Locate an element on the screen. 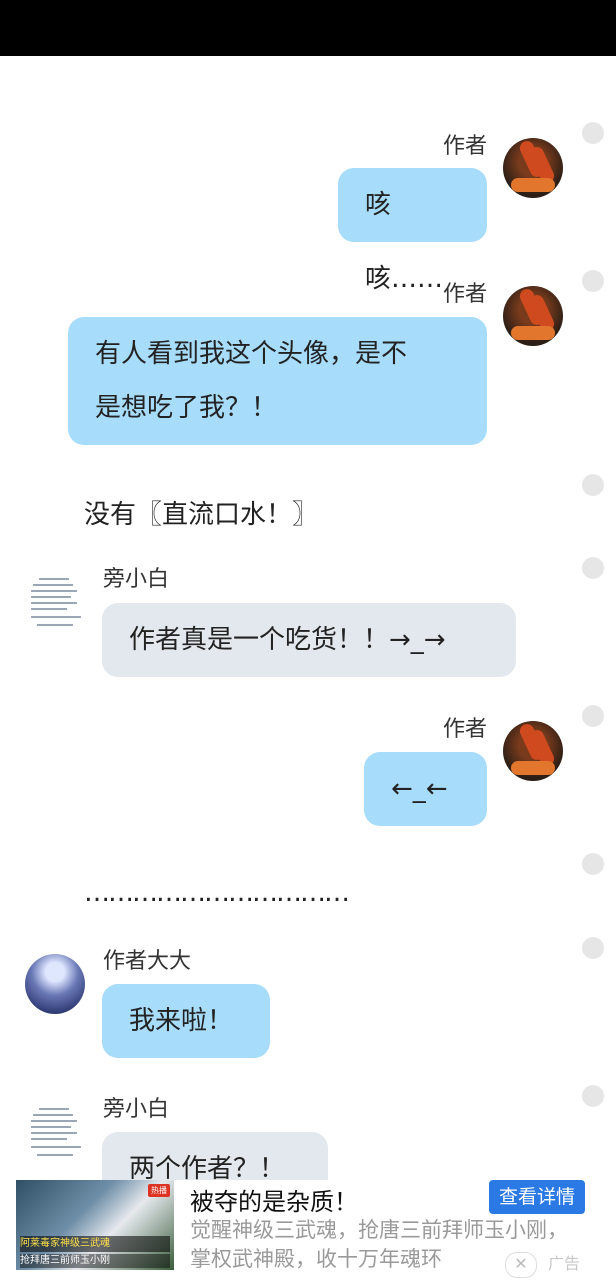 This screenshot has height=1280, width=616. ad-description-line: 觉醒神级三武魂，抢唐三前拜师玉小刚， is located at coordinates (379, 1230).